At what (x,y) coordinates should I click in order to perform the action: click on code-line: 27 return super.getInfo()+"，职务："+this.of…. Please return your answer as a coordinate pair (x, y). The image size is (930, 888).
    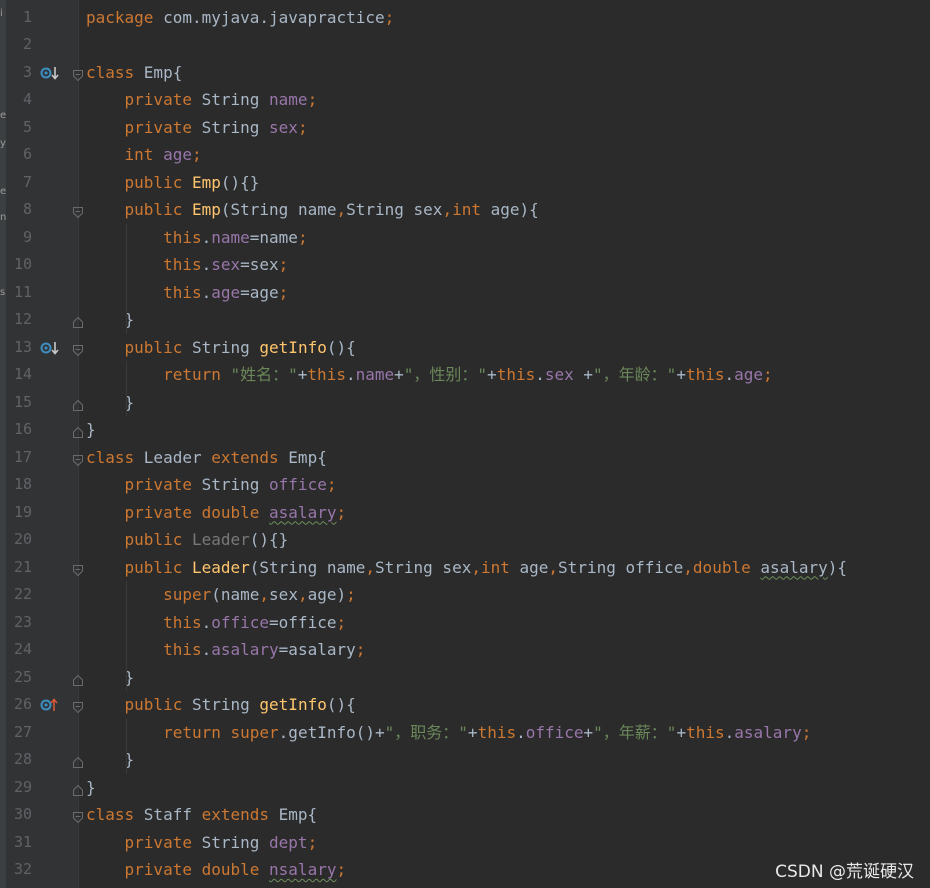
    Looking at the image, I should click on (465, 733).